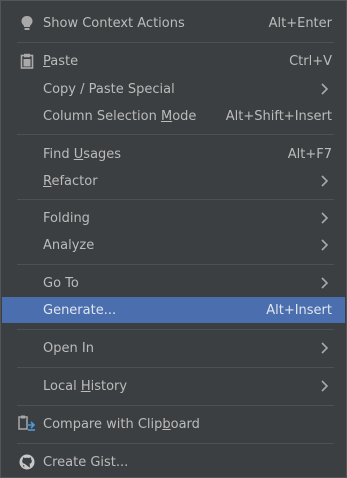  What do you see at coordinates (68, 348) in the screenshot?
I see `menu-item-label: Open In` at bounding box center [68, 348].